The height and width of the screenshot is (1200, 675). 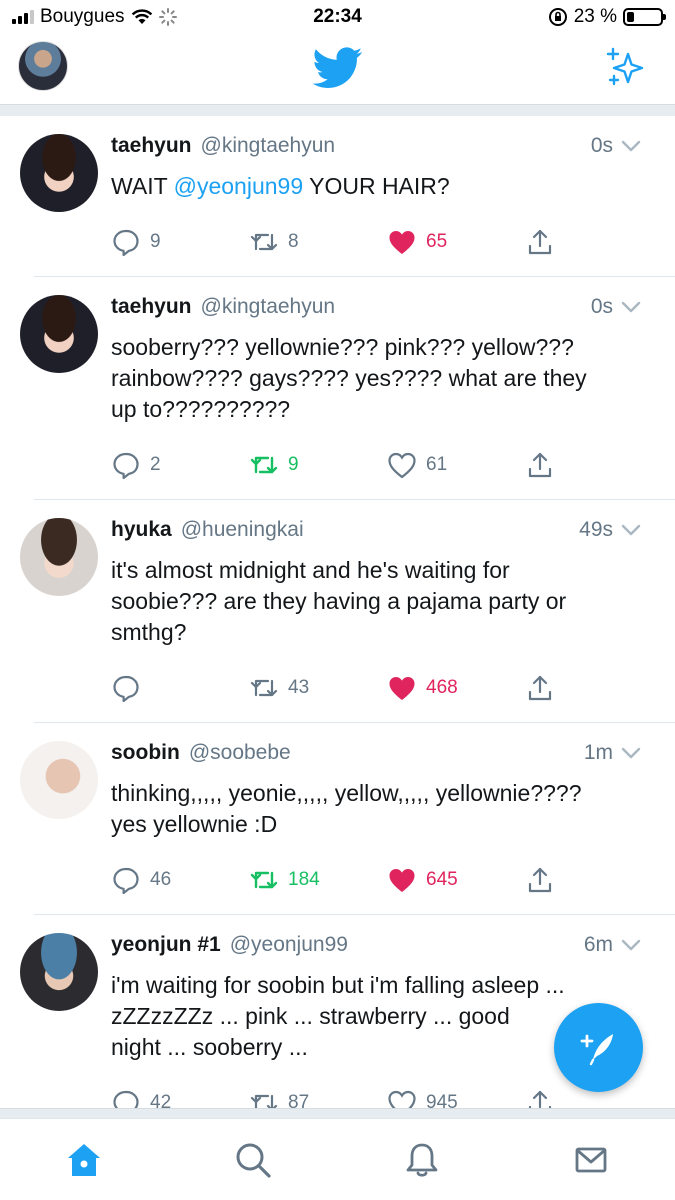 I want to click on battery-level, so click(x=631, y=17).